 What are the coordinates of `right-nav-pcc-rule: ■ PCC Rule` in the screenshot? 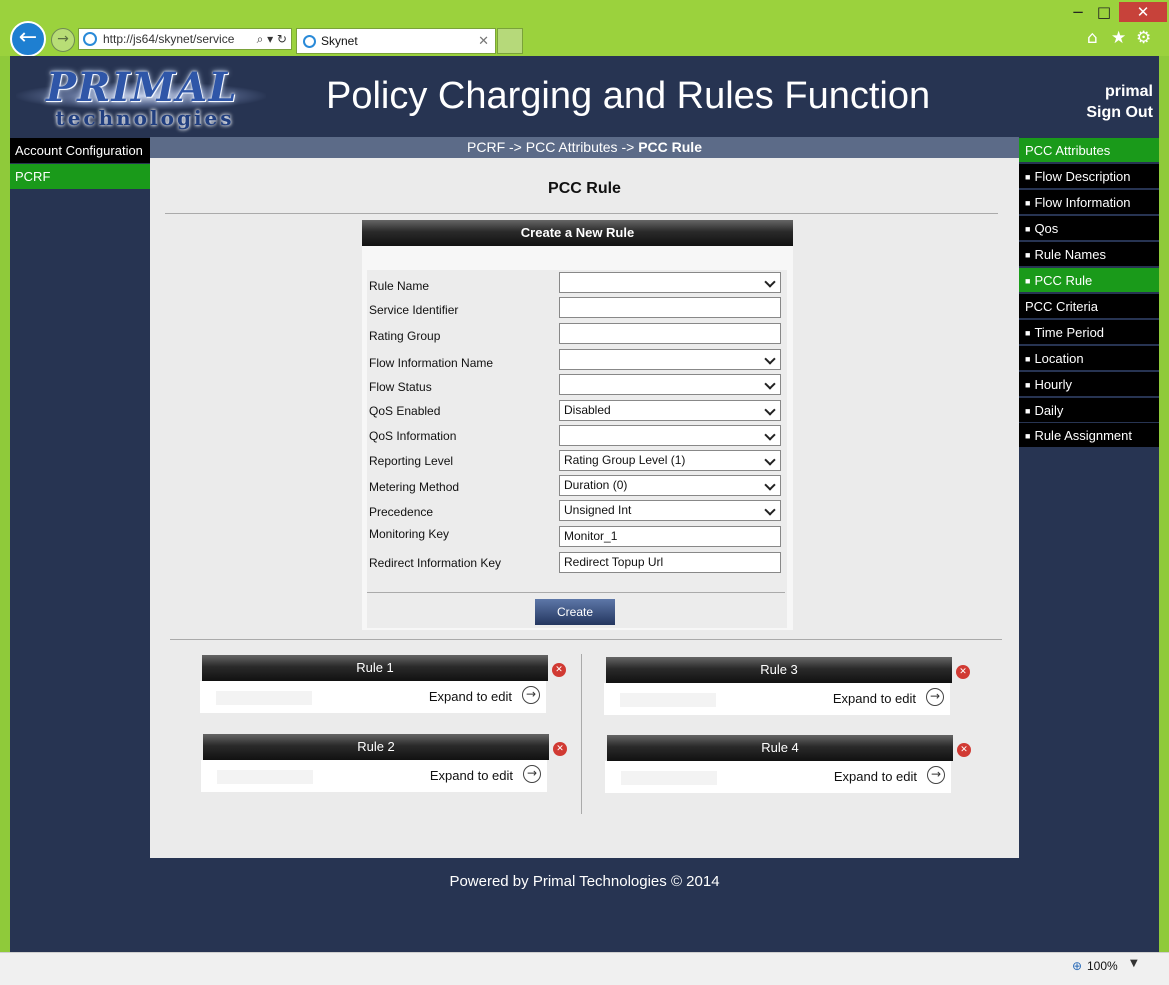 It's located at (1089, 280).